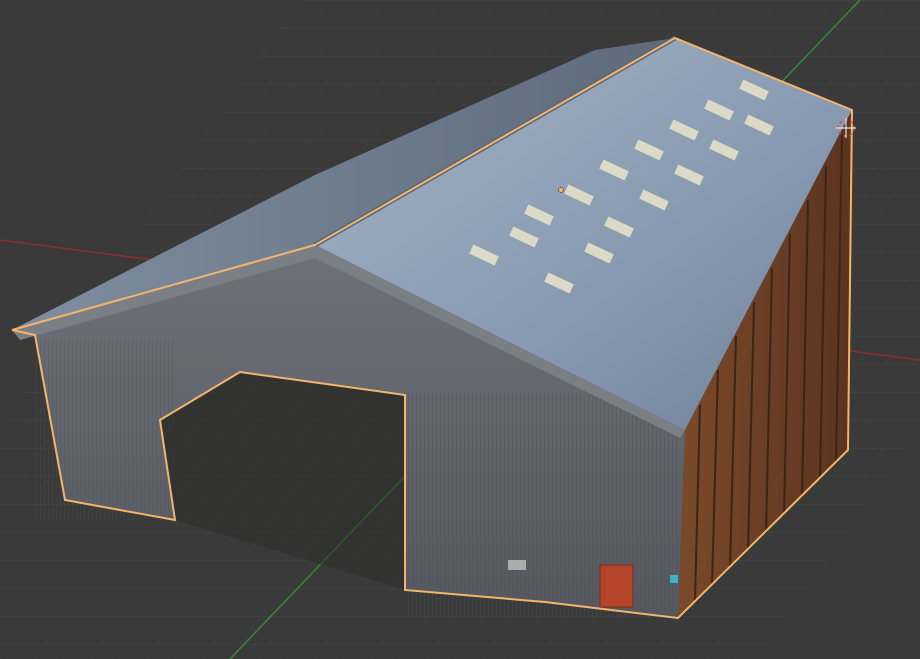 Image resolution: width=920 pixels, height=659 pixels. I want to click on object-origin-icon, so click(561, 190).